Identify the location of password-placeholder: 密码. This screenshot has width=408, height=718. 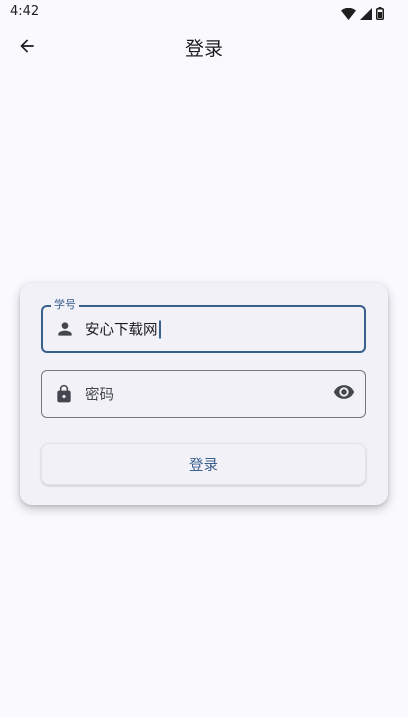
(99, 395).